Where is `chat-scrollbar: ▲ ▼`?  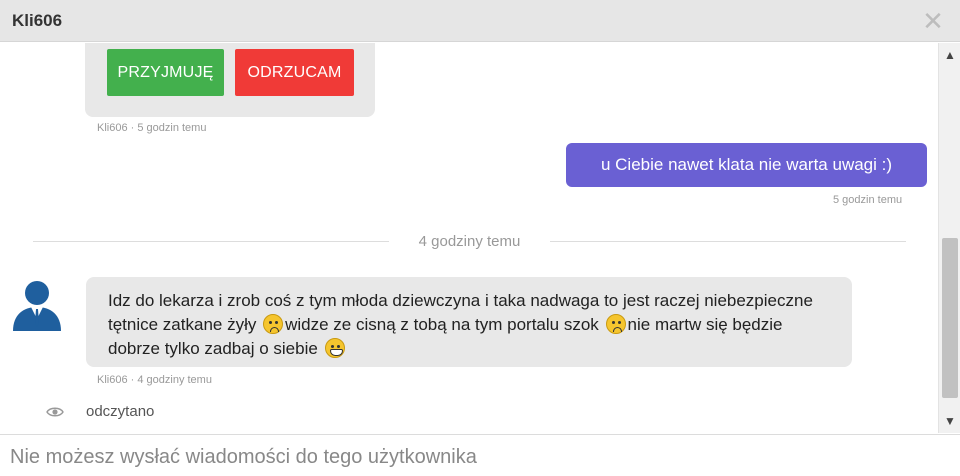 chat-scrollbar: ▲ ▼ is located at coordinates (949, 238).